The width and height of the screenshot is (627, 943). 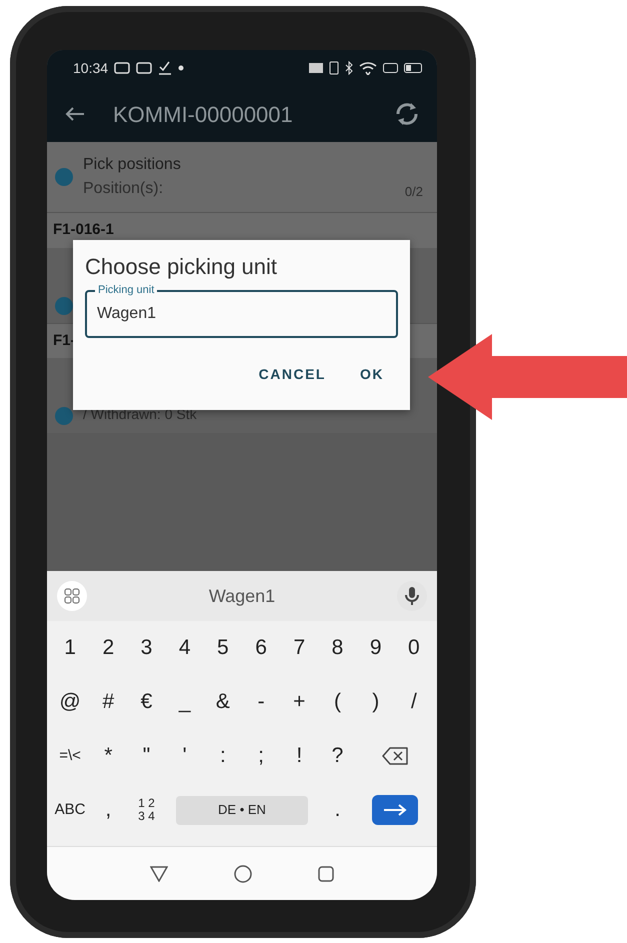 What do you see at coordinates (70, 702) in the screenshot?
I see `keyboard-key: @` at bounding box center [70, 702].